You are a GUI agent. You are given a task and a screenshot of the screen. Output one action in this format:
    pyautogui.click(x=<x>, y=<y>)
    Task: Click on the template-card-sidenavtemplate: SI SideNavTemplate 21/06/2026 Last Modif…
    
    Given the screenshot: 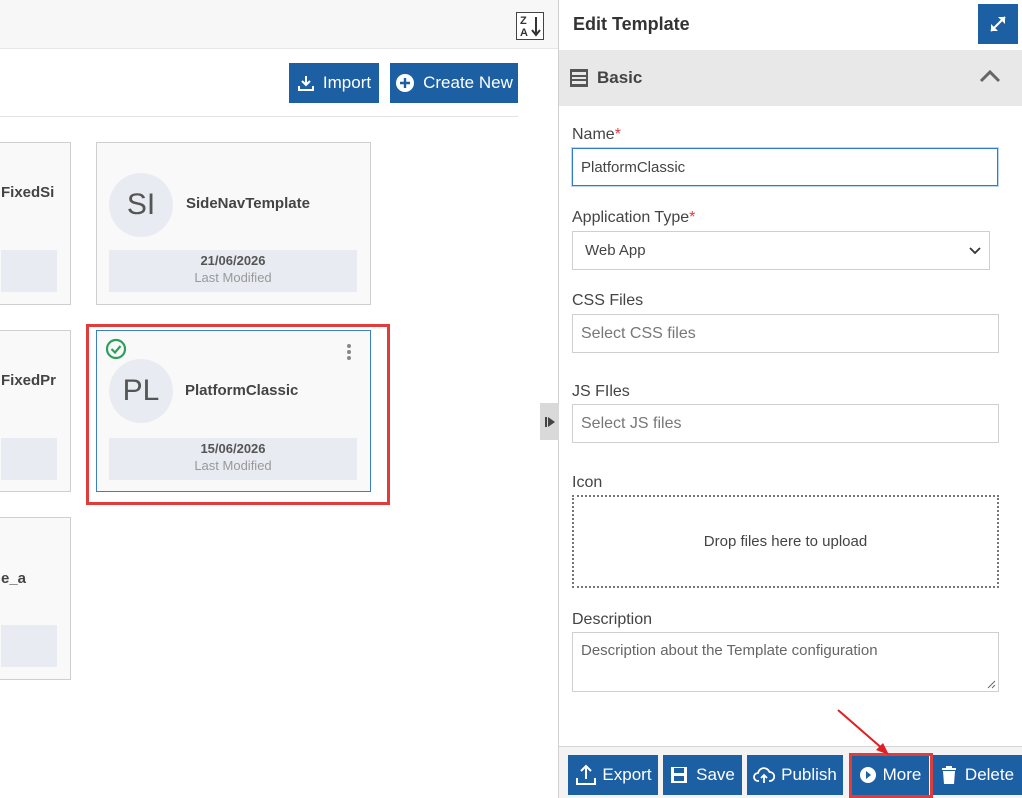 What is the action you would take?
    pyautogui.click(x=233, y=223)
    